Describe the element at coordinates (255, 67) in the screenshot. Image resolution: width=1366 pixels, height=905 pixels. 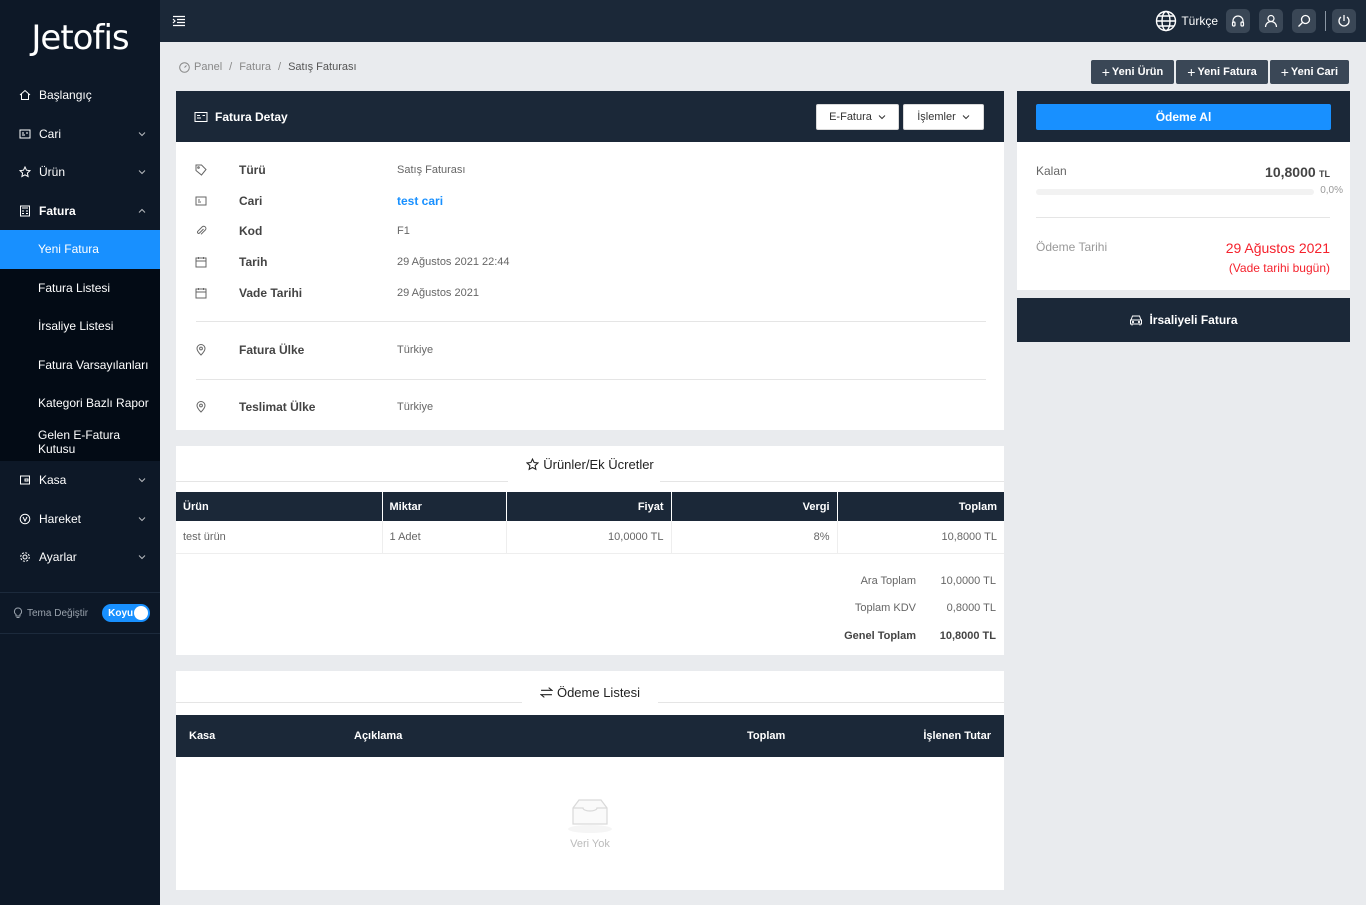
I see `breadcrumb-fatura: Fatura` at that location.